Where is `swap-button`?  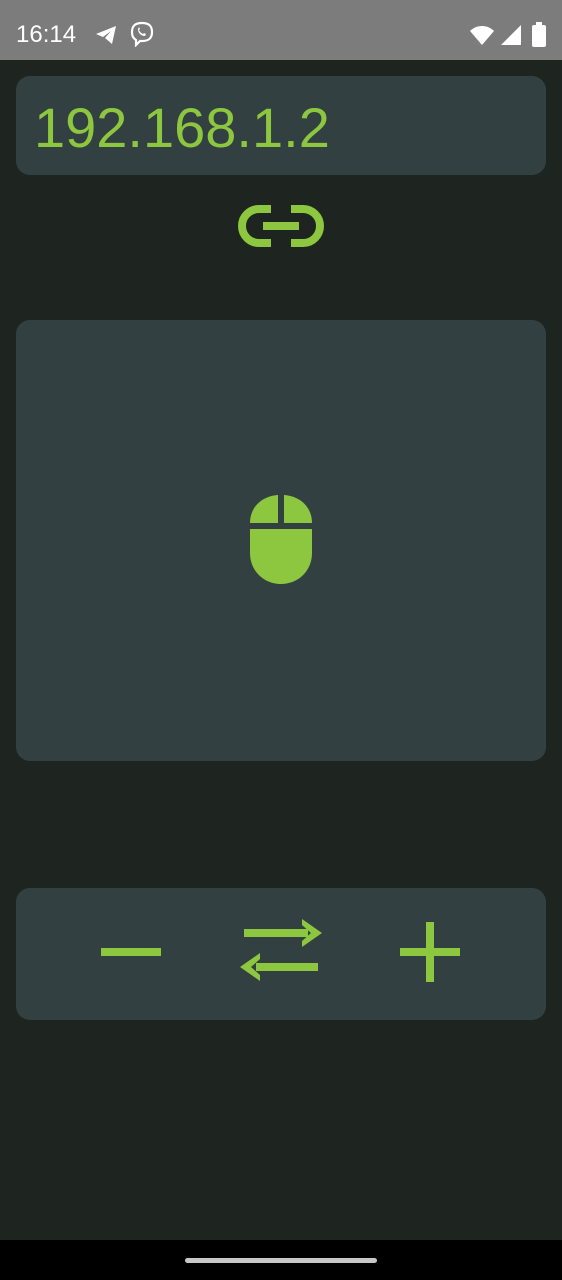
swap-button is located at coordinates (281, 954).